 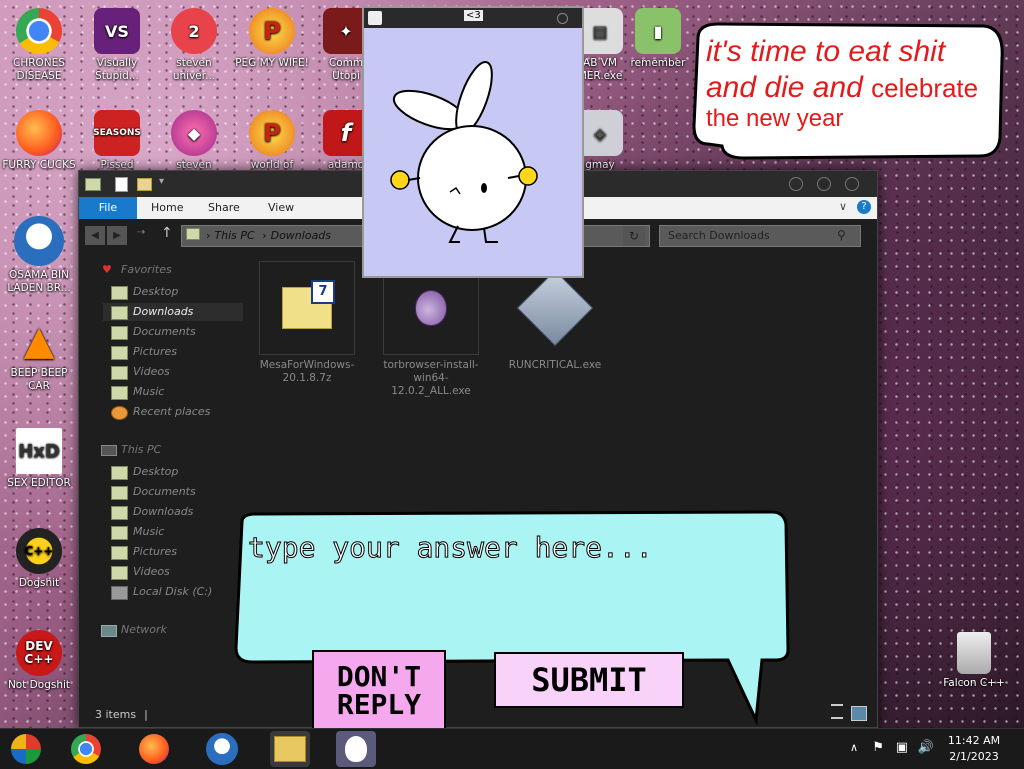 What do you see at coordinates (307, 323) in the screenshot?
I see `file-item: 7 MesaForWindows-20.1.8.7z` at bounding box center [307, 323].